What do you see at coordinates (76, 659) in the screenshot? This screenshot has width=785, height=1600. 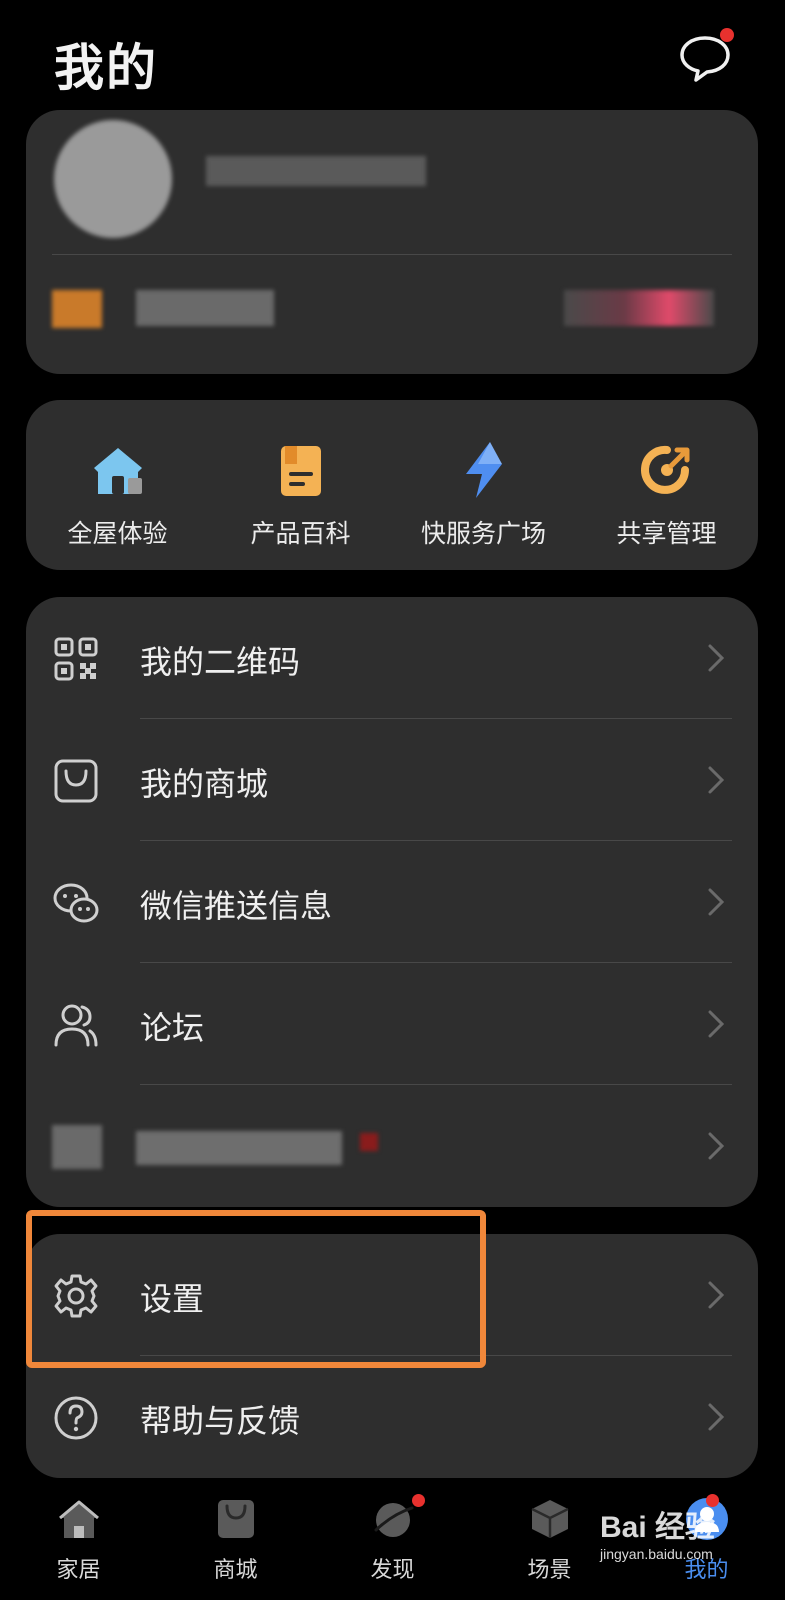 I see `qr-code-icon` at bounding box center [76, 659].